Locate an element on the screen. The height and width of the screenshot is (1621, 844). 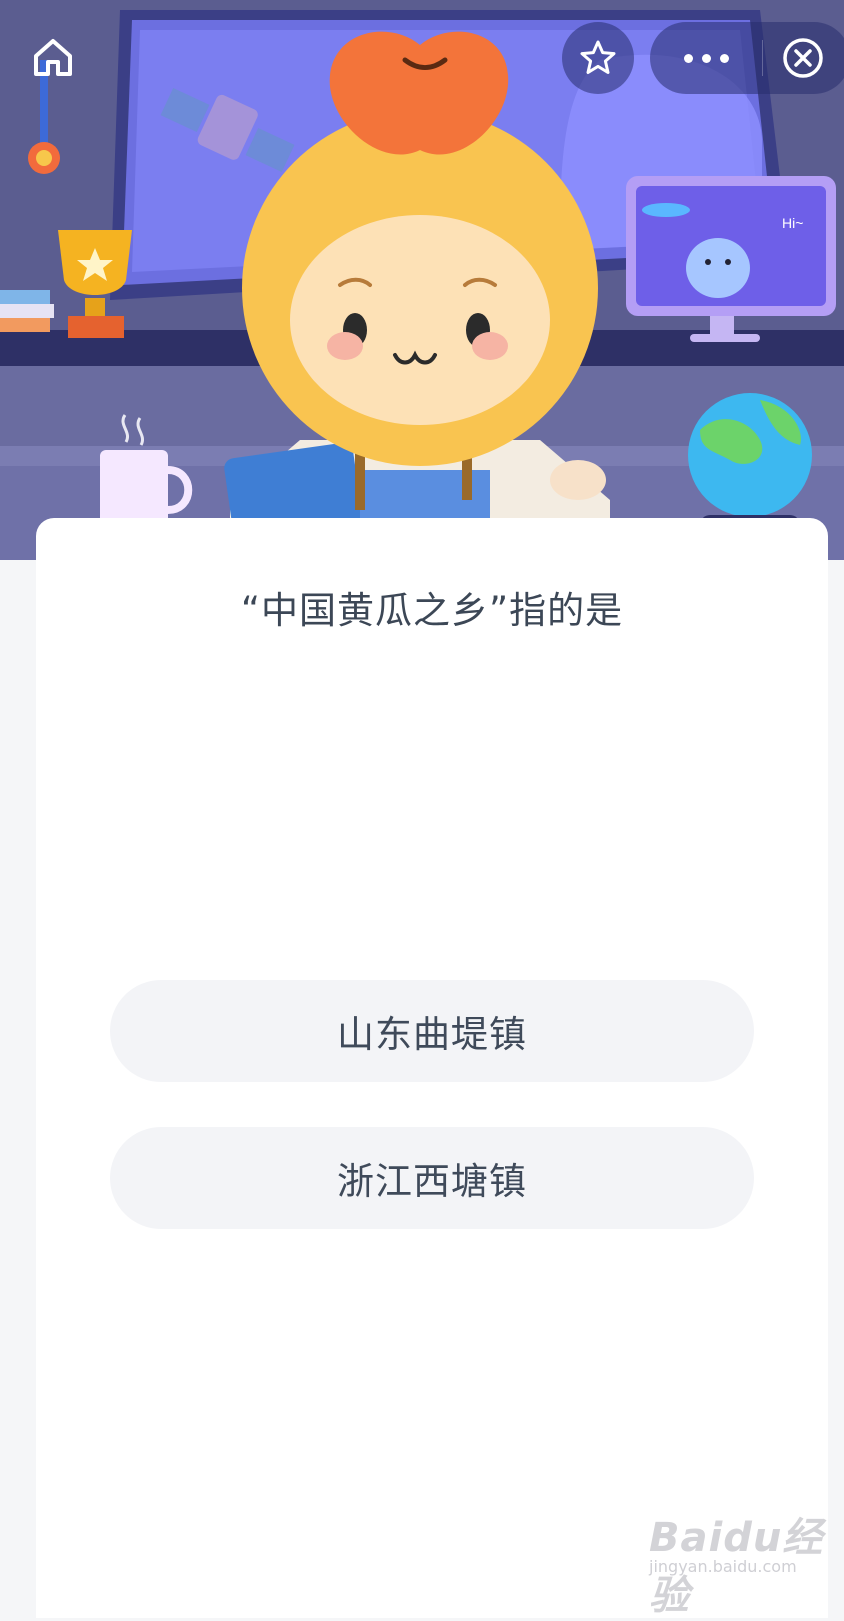
home-button is located at coordinates (53, 57).